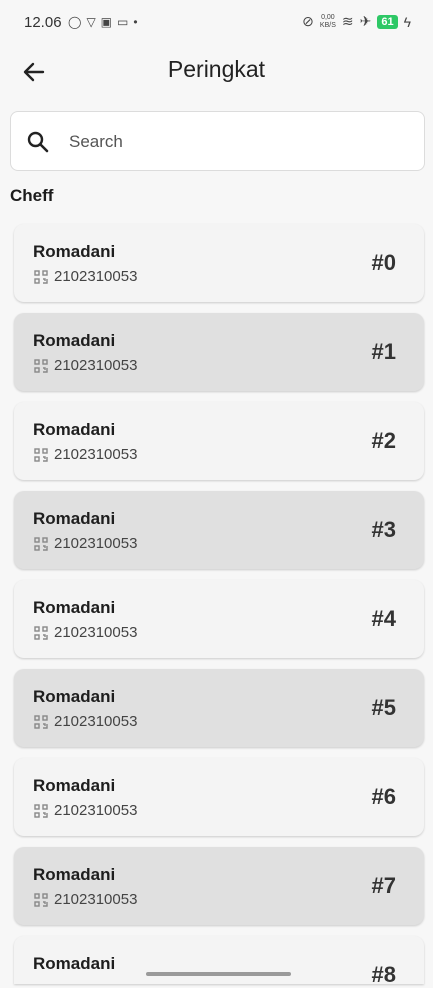 Image resolution: width=433 pixels, height=988 pixels. What do you see at coordinates (219, 961) in the screenshot?
I see `list-item: Romadani #8` at bounding box center [219, 961].